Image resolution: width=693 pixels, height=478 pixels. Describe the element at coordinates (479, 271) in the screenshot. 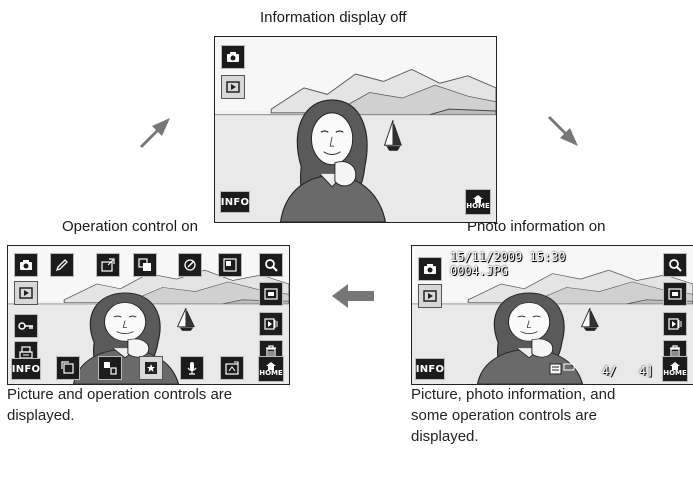

I see `photo-filename: 0004.JPG` at that location.